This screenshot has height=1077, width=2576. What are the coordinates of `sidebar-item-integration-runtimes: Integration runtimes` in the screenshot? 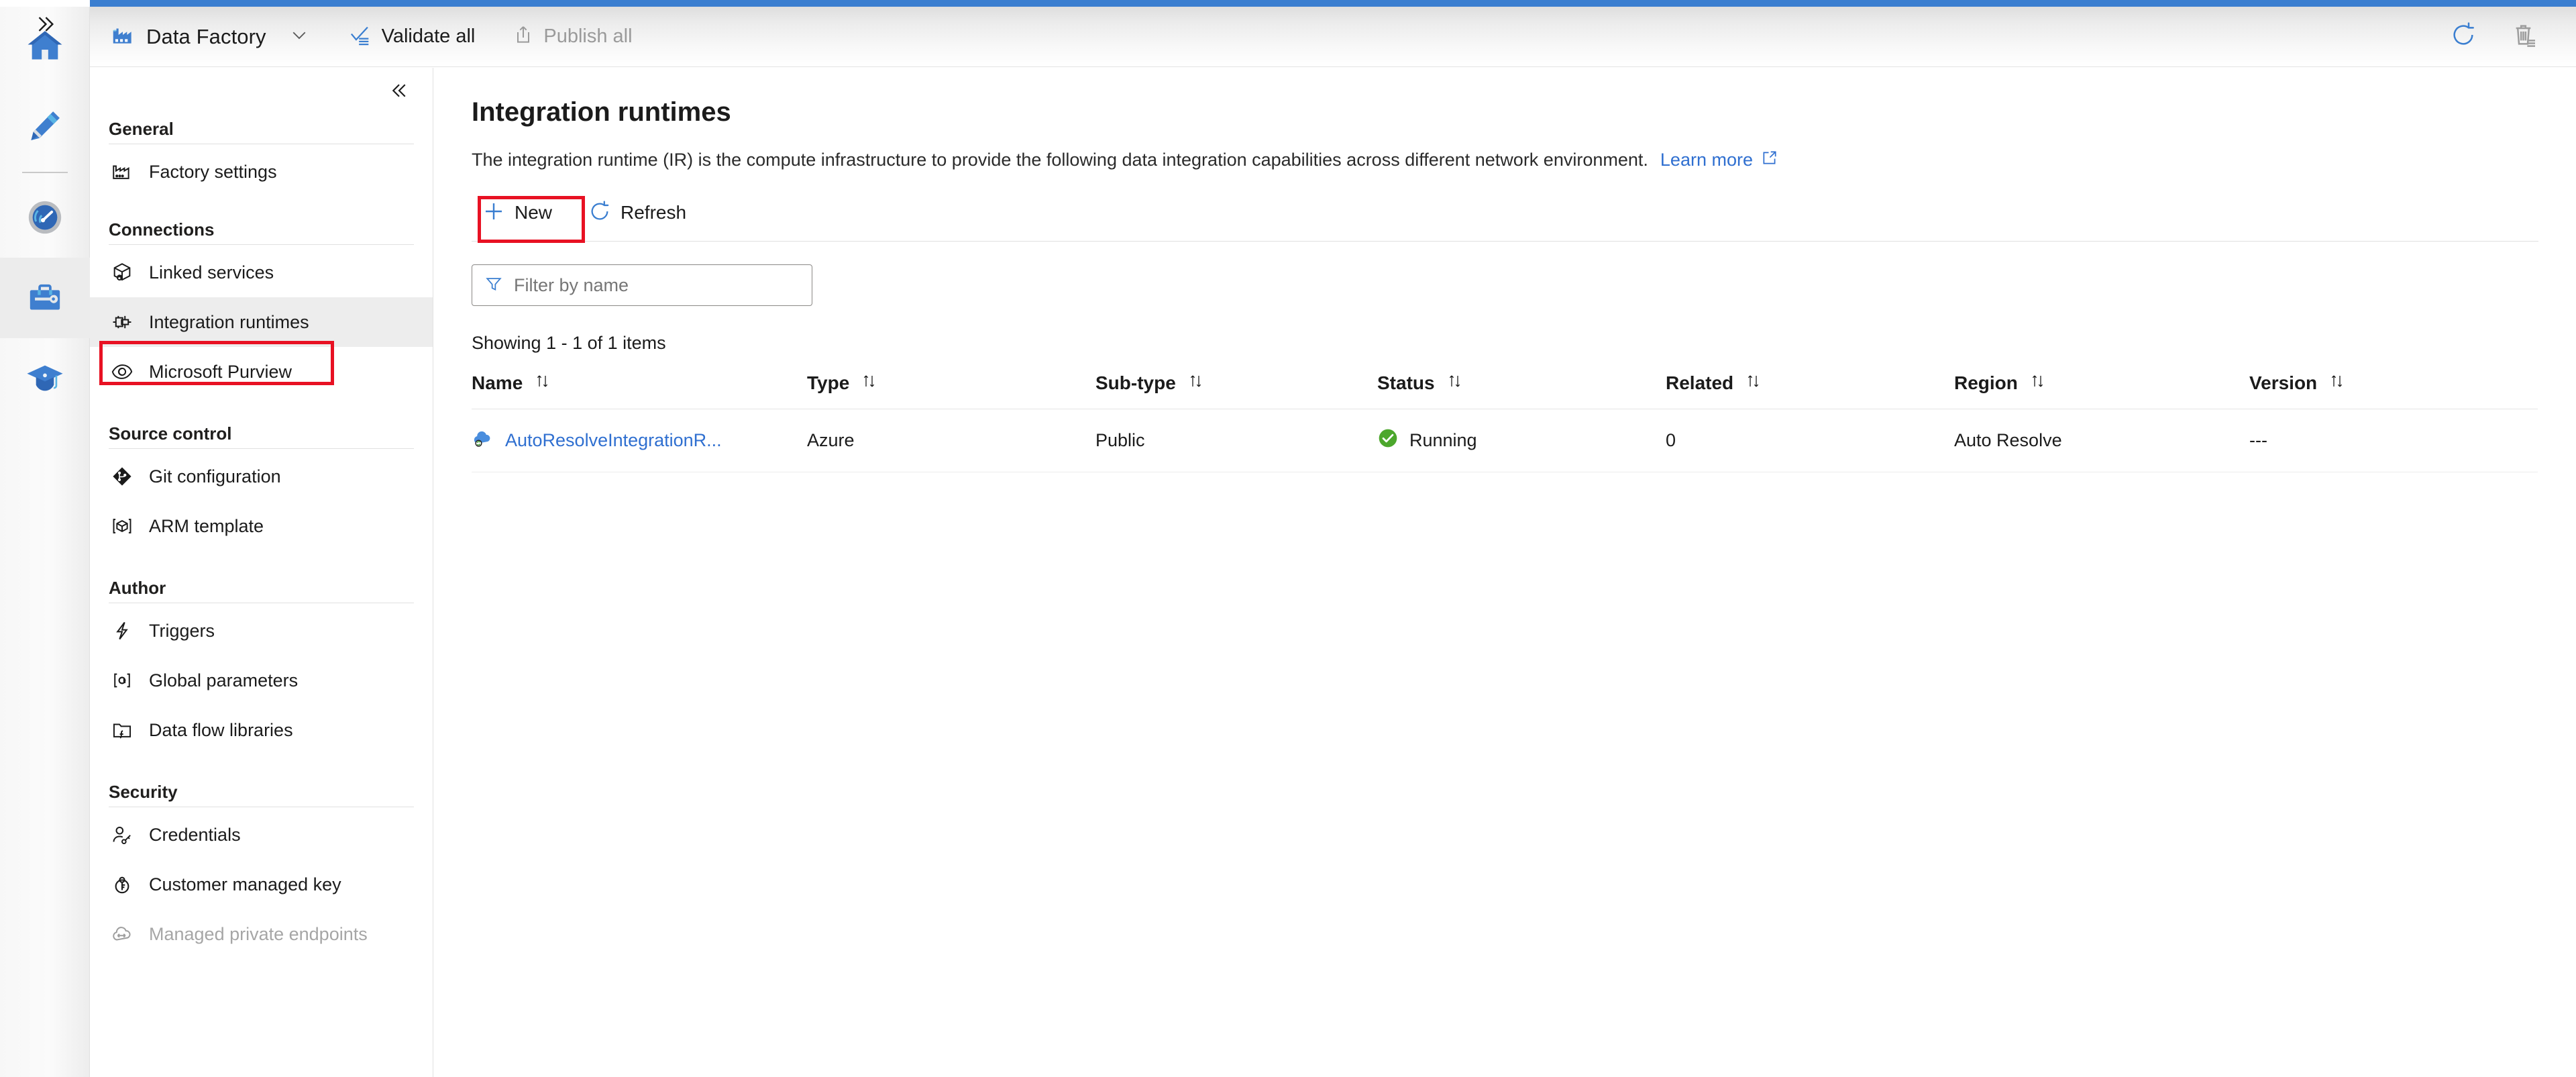 It's located at (261, 322).